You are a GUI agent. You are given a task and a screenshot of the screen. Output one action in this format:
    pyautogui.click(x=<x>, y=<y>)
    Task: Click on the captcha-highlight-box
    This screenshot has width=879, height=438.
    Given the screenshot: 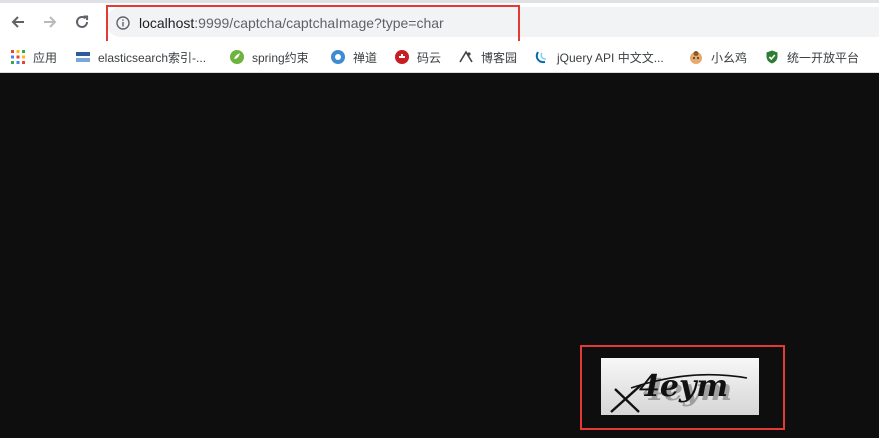 What is the action you would take?
    pyautogui.click(x=682, y=387)
    